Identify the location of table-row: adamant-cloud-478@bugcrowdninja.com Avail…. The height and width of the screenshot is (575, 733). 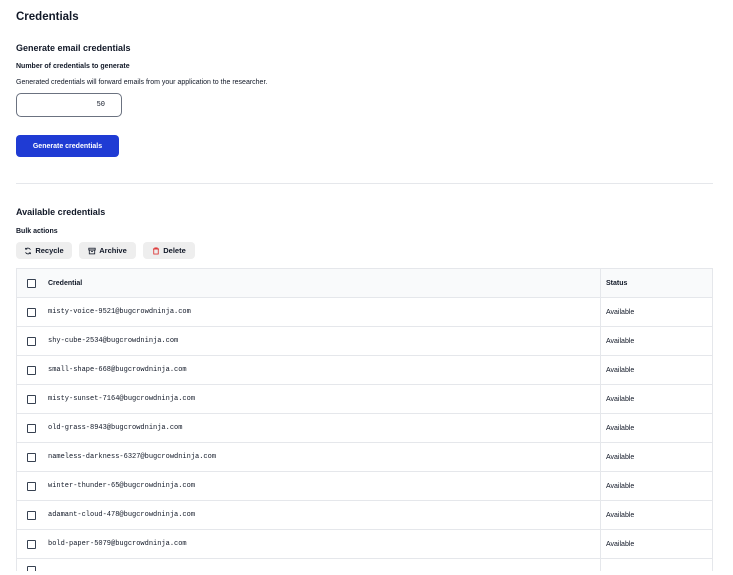
(364, 515).